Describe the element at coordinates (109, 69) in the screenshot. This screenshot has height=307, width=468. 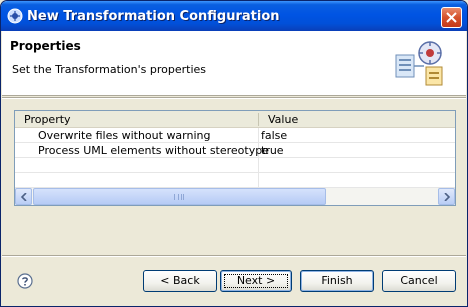
I see `page-description: Set the Transformation's properties` at that location.